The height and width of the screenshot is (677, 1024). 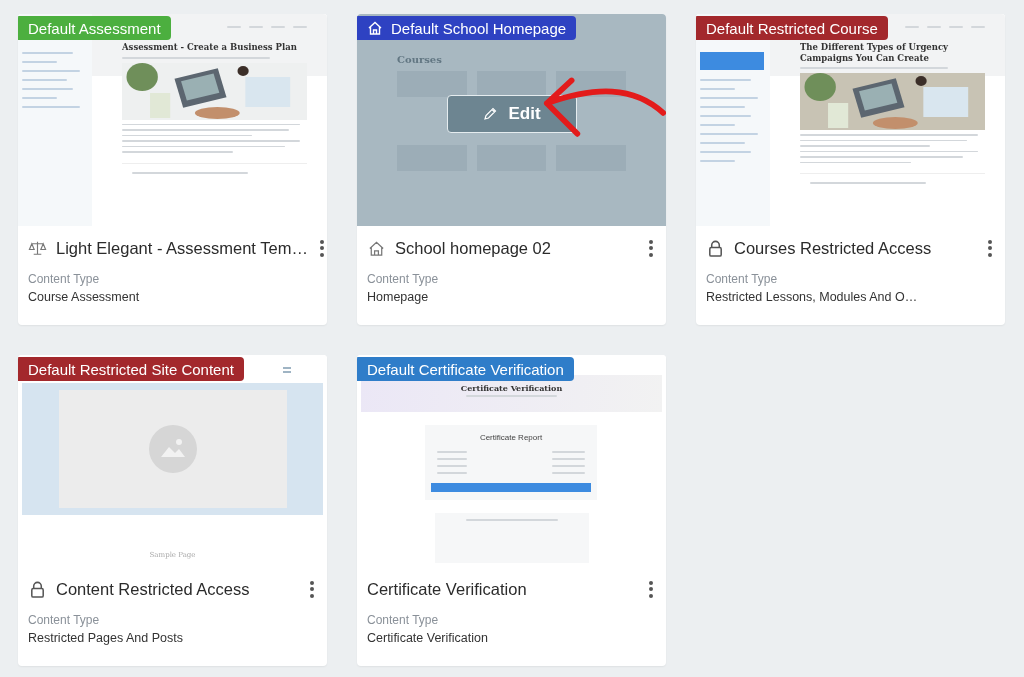 I want to click on badge-label: Default Restricted Site Content, so click(x=131, y=369).